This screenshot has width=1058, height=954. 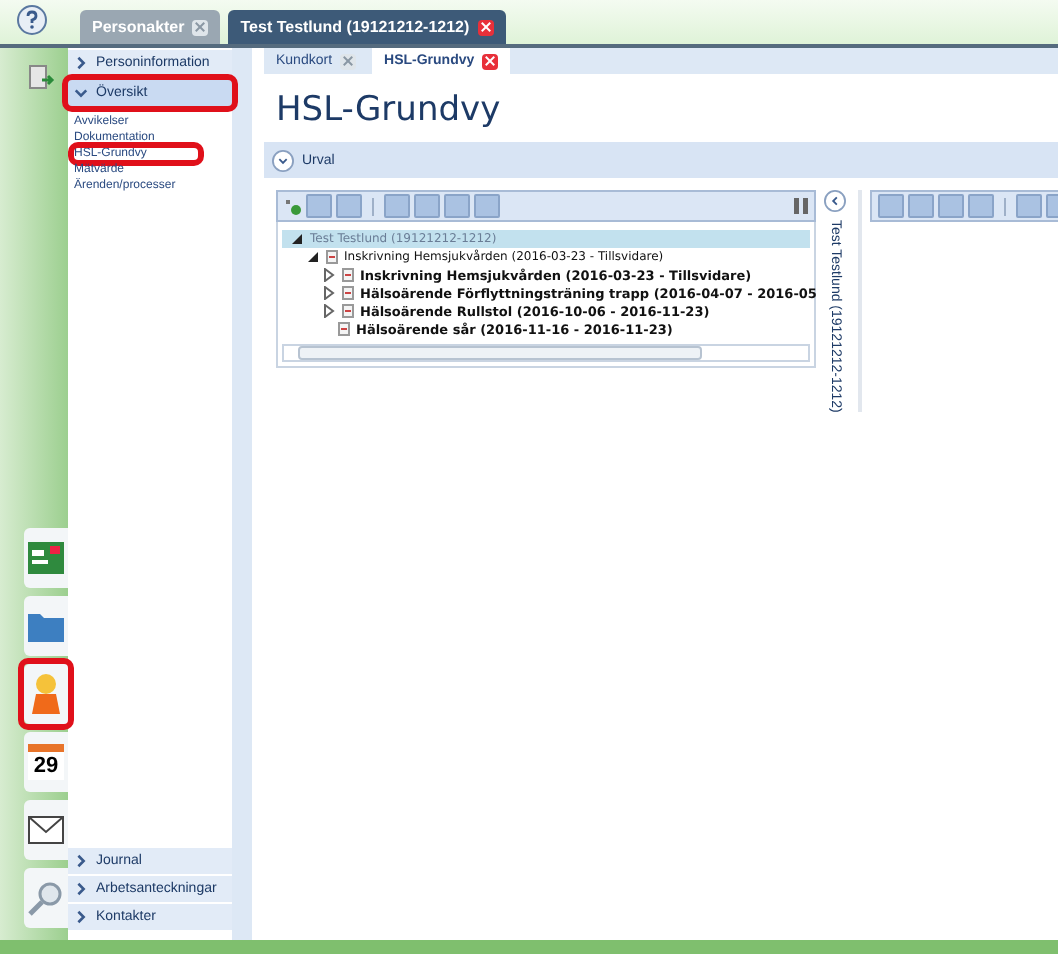 What do you see at coordinates (367, 27) in the screenshot?
I see `window-tab: Test Testlund (19121212-1212)` at bounding box center [367, 27].